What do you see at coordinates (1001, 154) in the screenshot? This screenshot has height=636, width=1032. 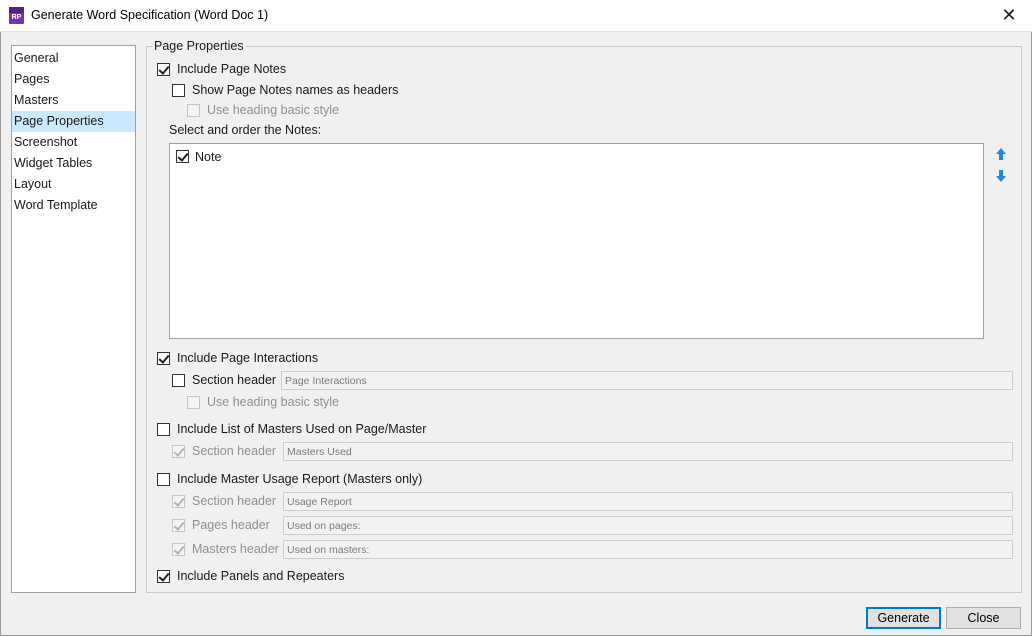 I see `move-up-icon` at bounding box center [1001, 154].